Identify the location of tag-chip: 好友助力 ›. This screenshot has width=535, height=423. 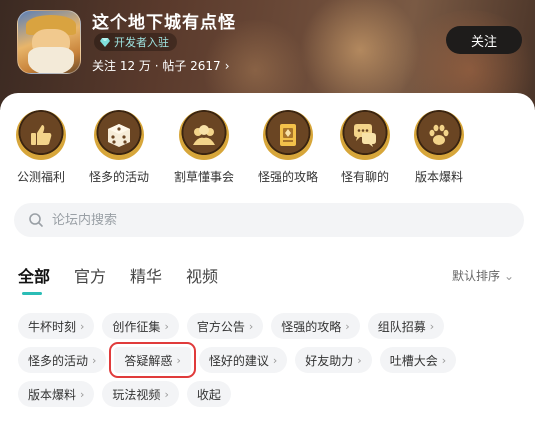
(333, 360).